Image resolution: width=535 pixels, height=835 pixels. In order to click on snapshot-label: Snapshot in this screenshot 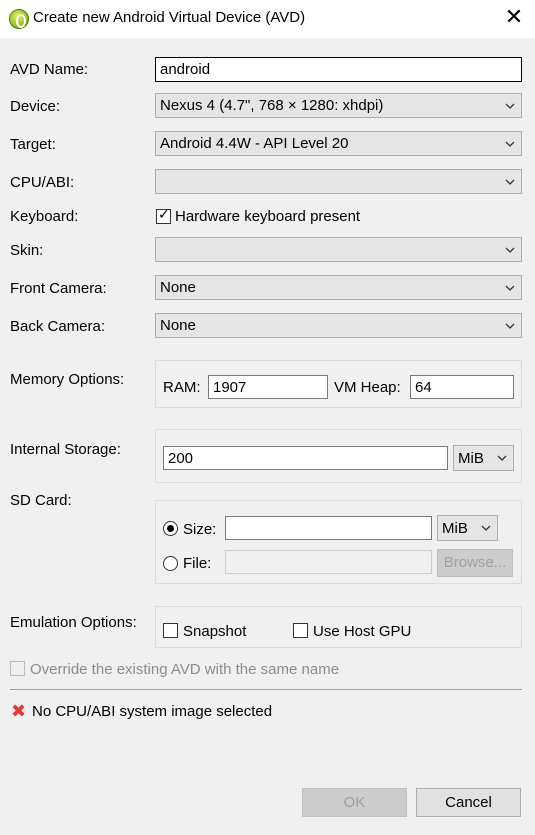, I will do `click(215, 631)`.